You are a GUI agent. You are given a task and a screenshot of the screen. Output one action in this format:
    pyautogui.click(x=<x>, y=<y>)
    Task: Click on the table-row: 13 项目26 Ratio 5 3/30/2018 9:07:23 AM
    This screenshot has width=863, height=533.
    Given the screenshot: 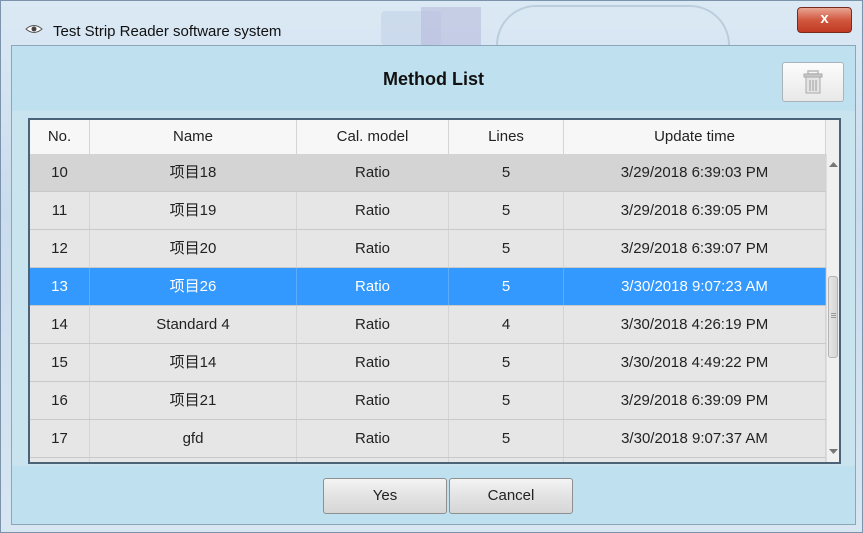 What is the action you would take?
    pyautogui.click(x=428, y=287)
    